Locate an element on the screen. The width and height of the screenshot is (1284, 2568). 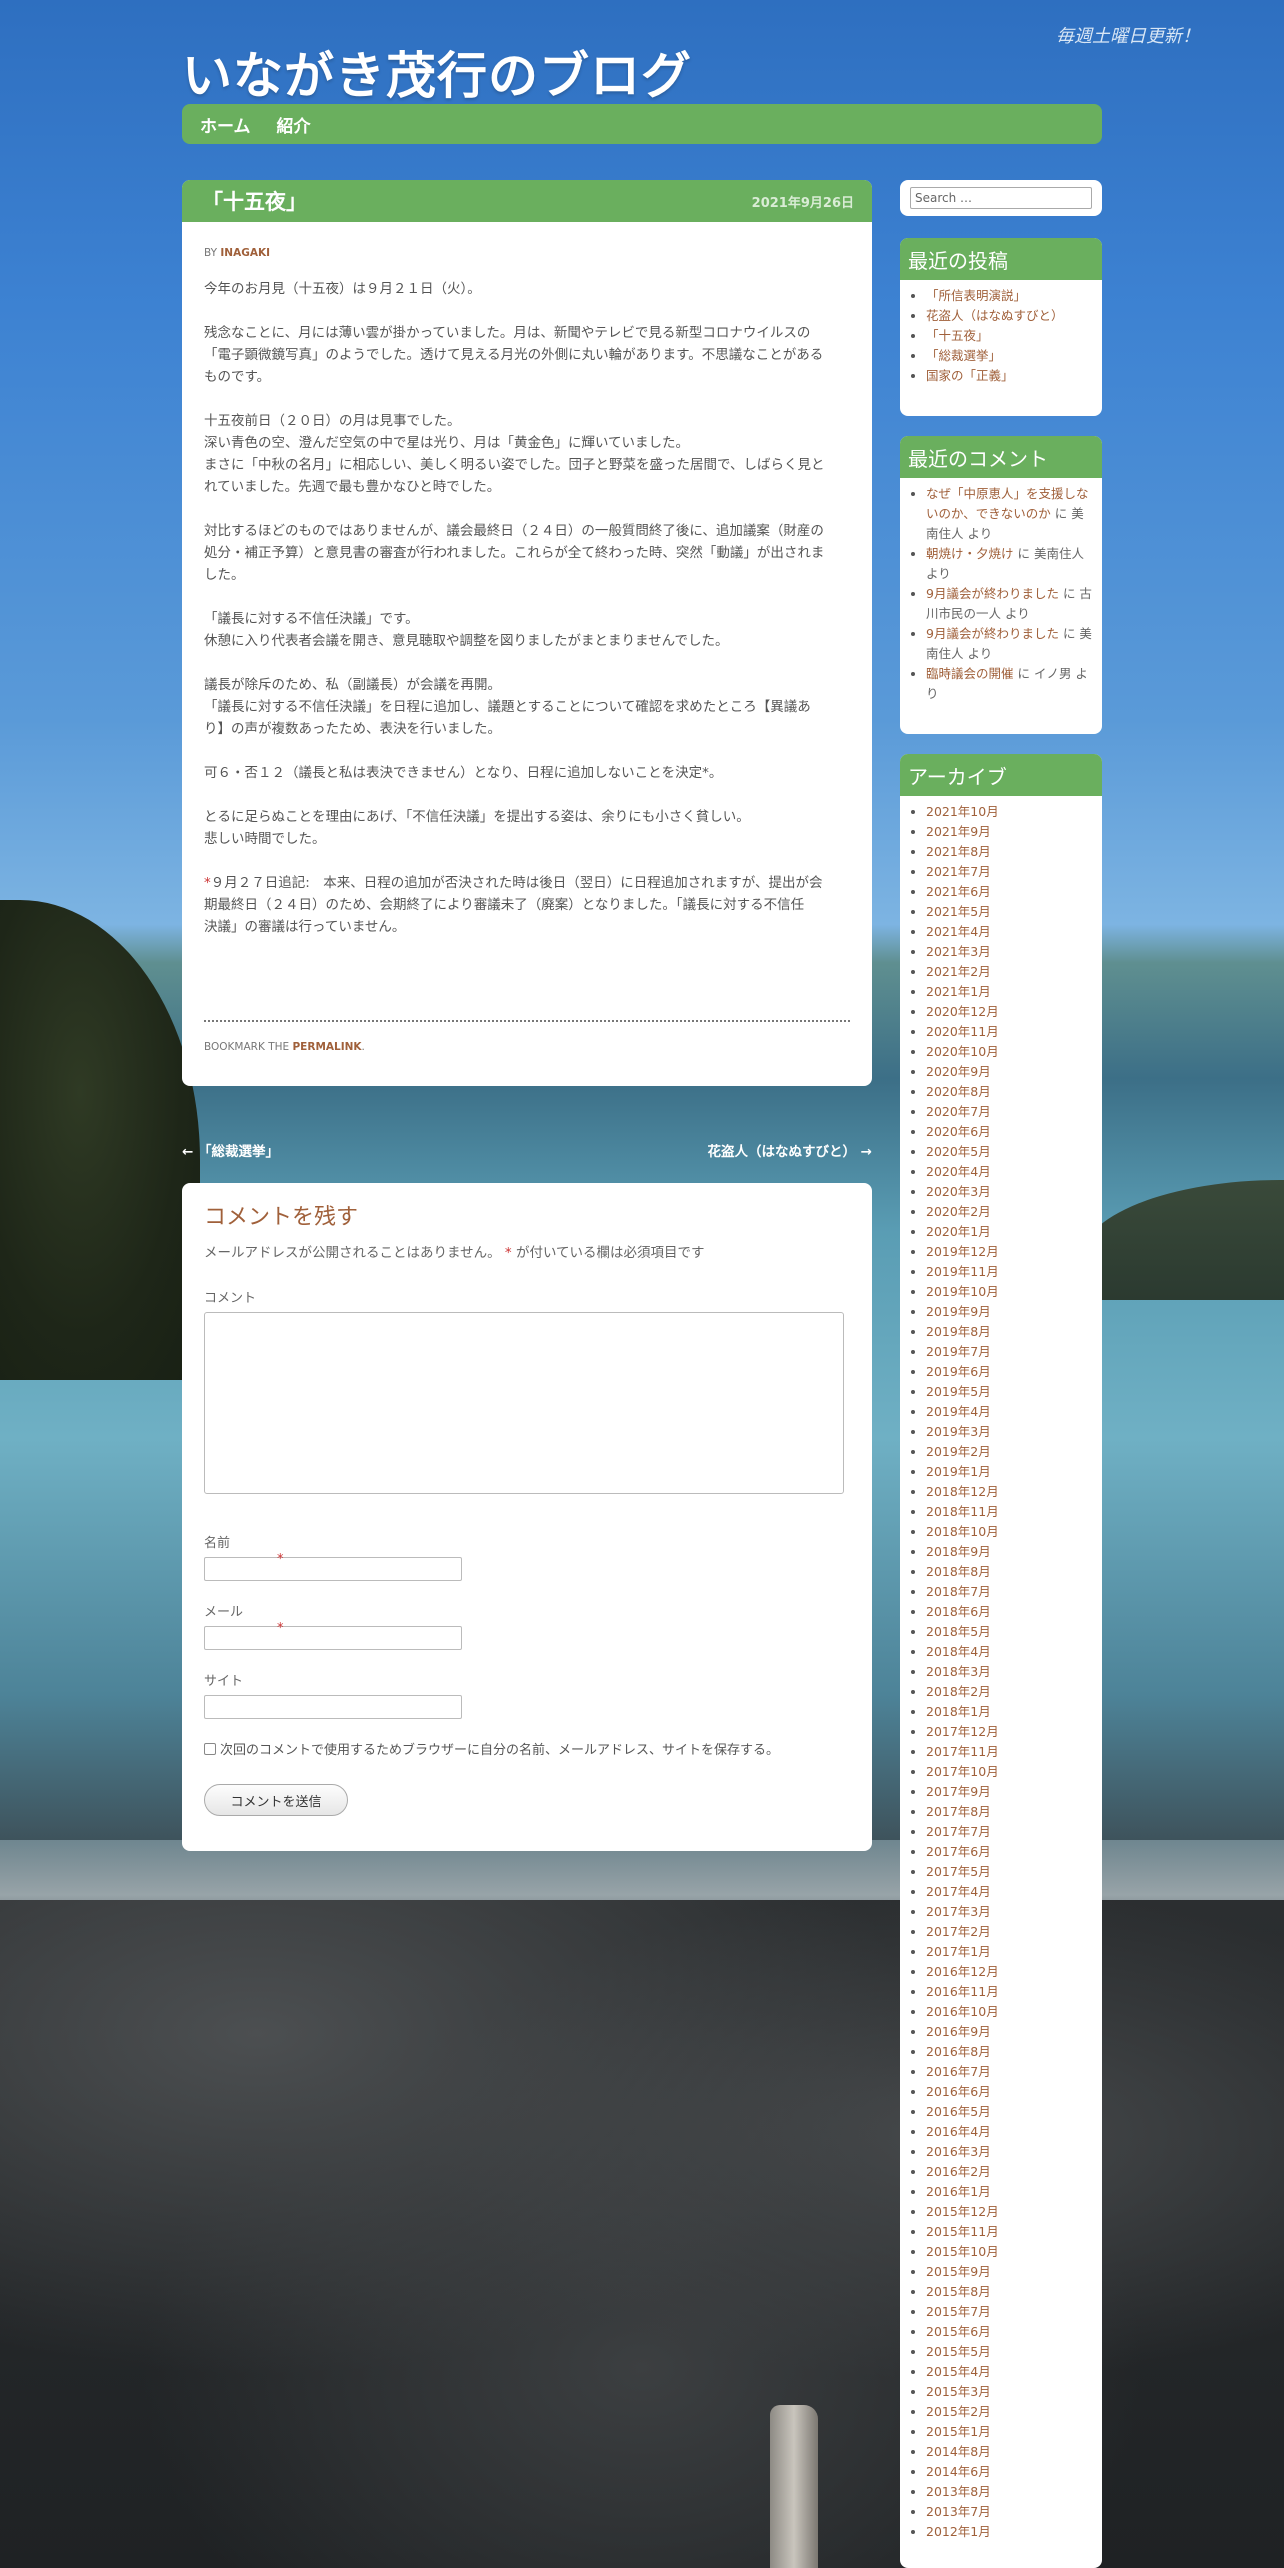
archive-link: 2018年4月 is located at coordinates (958, 1651).